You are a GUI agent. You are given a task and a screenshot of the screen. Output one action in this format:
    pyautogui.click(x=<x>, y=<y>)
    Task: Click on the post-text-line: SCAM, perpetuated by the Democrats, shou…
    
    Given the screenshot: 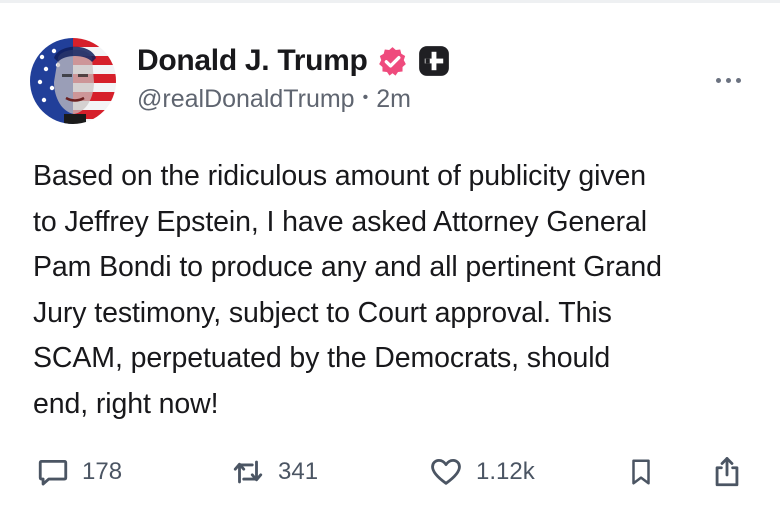 What is the action you would take?
    pyautogui.click(x=322, y=358)
    